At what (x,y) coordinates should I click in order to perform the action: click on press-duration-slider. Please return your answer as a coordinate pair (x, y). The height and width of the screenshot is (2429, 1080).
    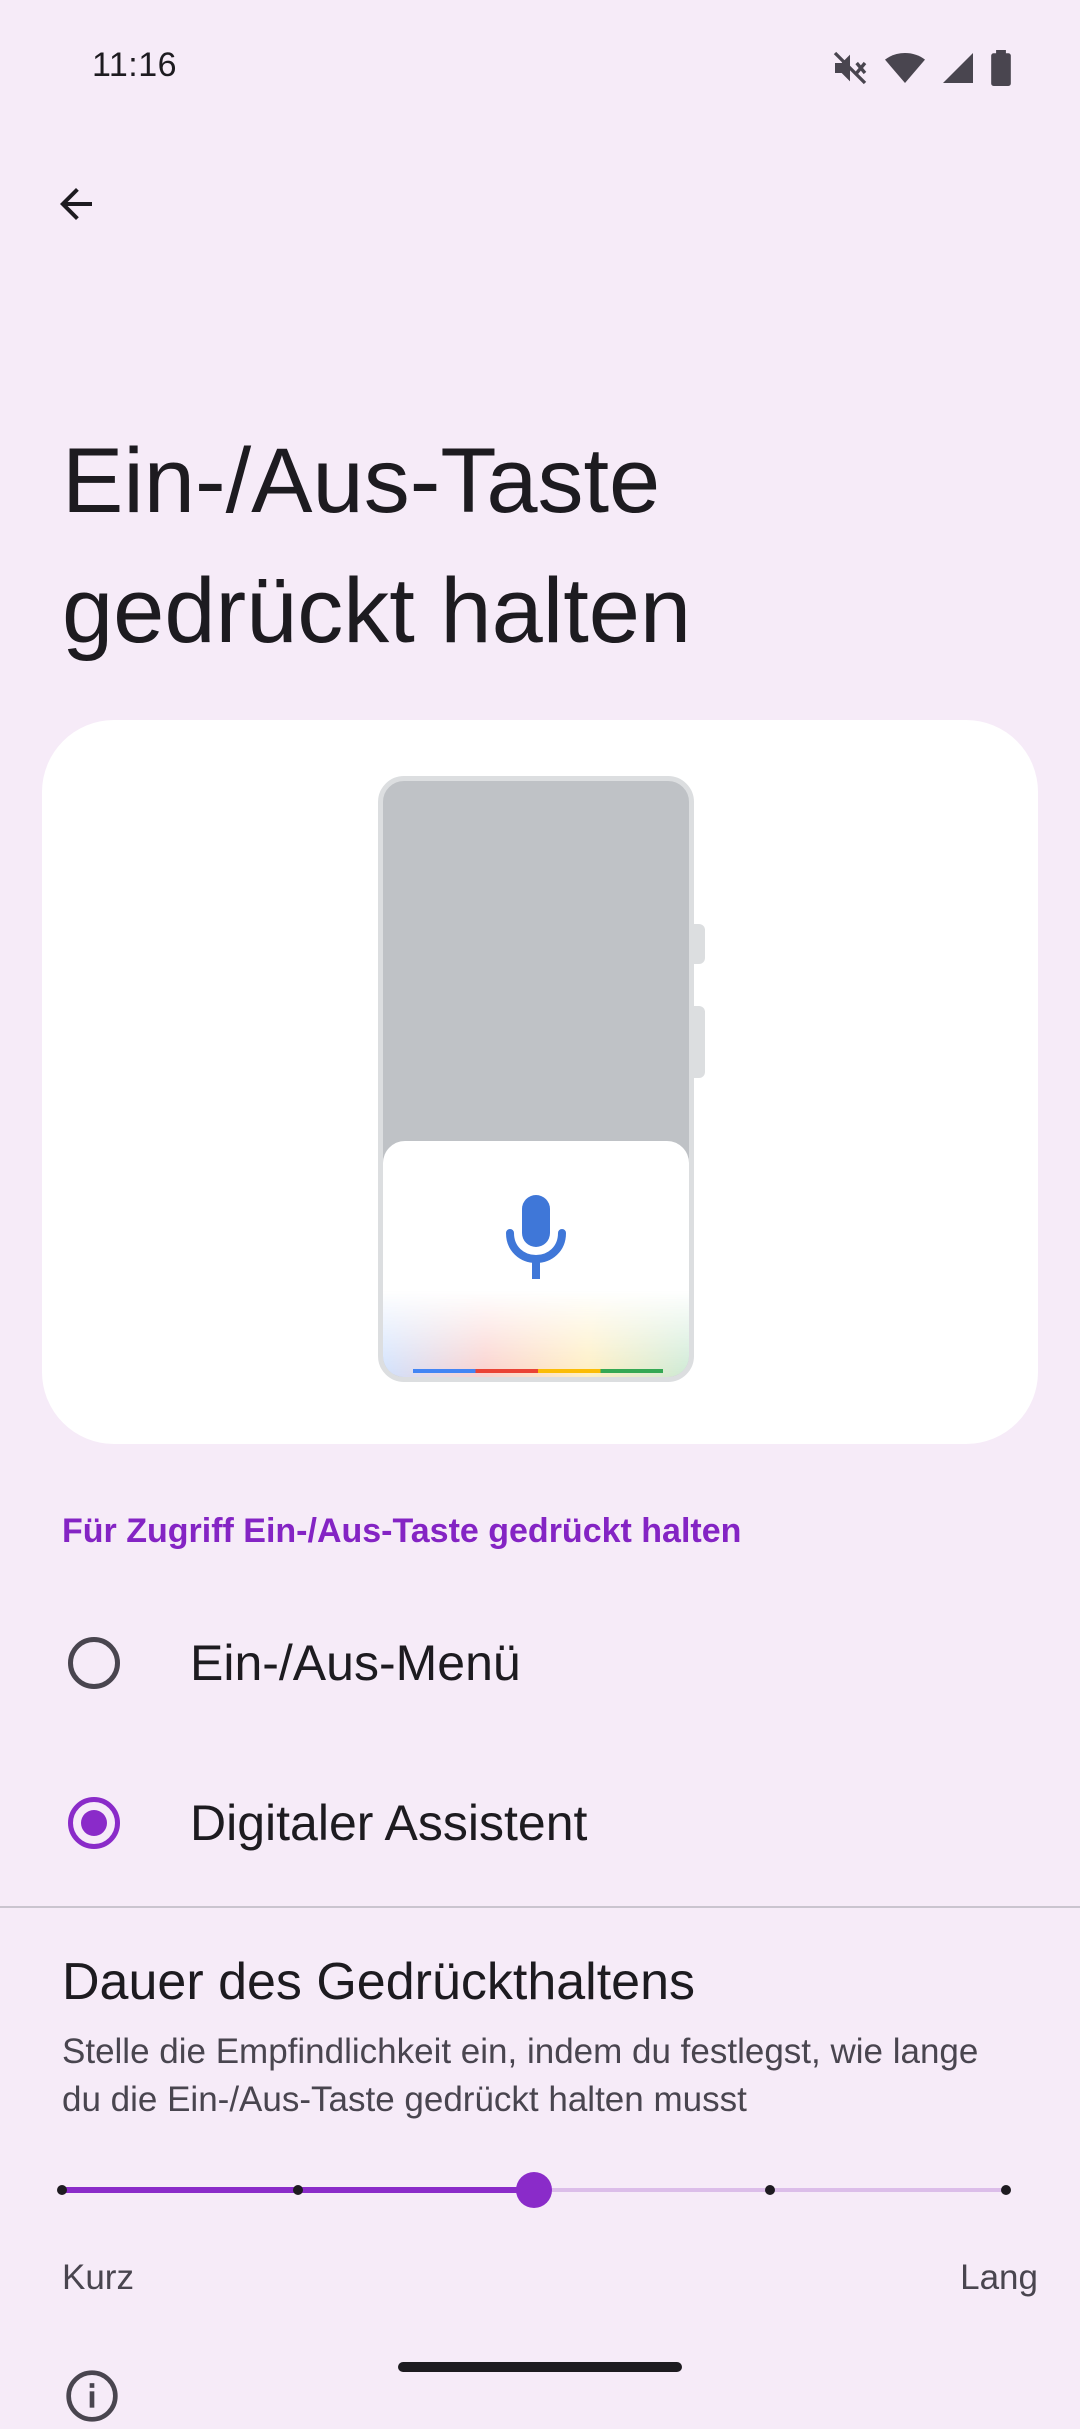
    Looking at the image, I should click on (534, 2190).